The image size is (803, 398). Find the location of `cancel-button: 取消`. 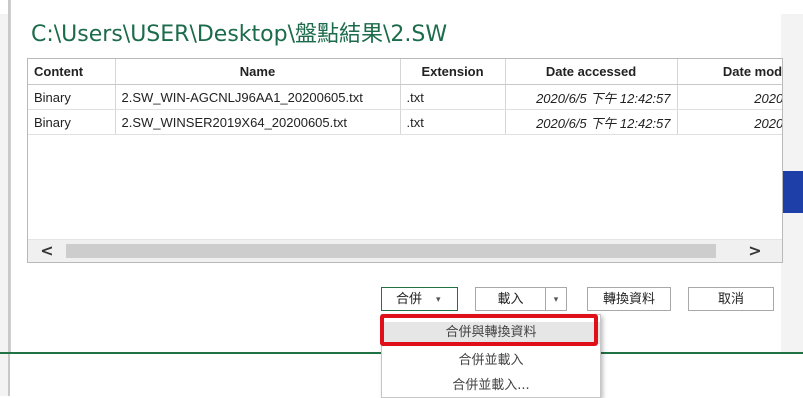

cancel-button: 取消 is located at coordinates (731, 299).